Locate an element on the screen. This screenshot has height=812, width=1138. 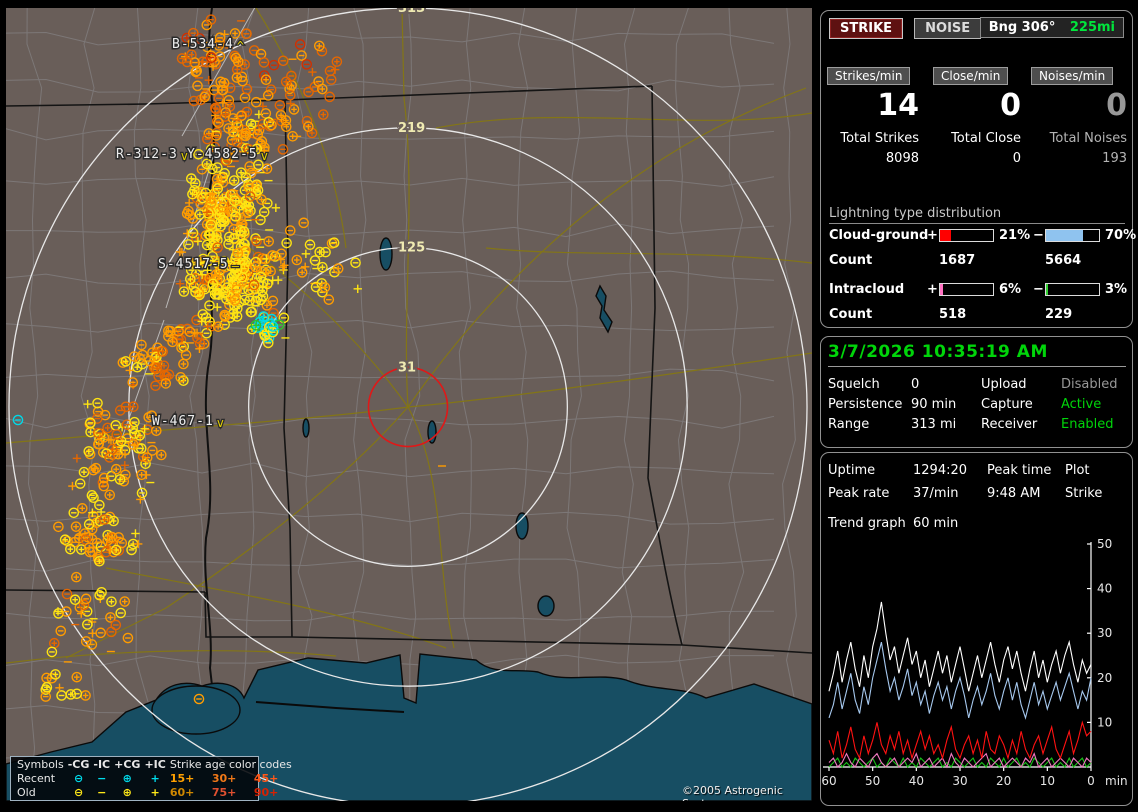
legend-row-label: Recent is located at coordinates (36, 778).